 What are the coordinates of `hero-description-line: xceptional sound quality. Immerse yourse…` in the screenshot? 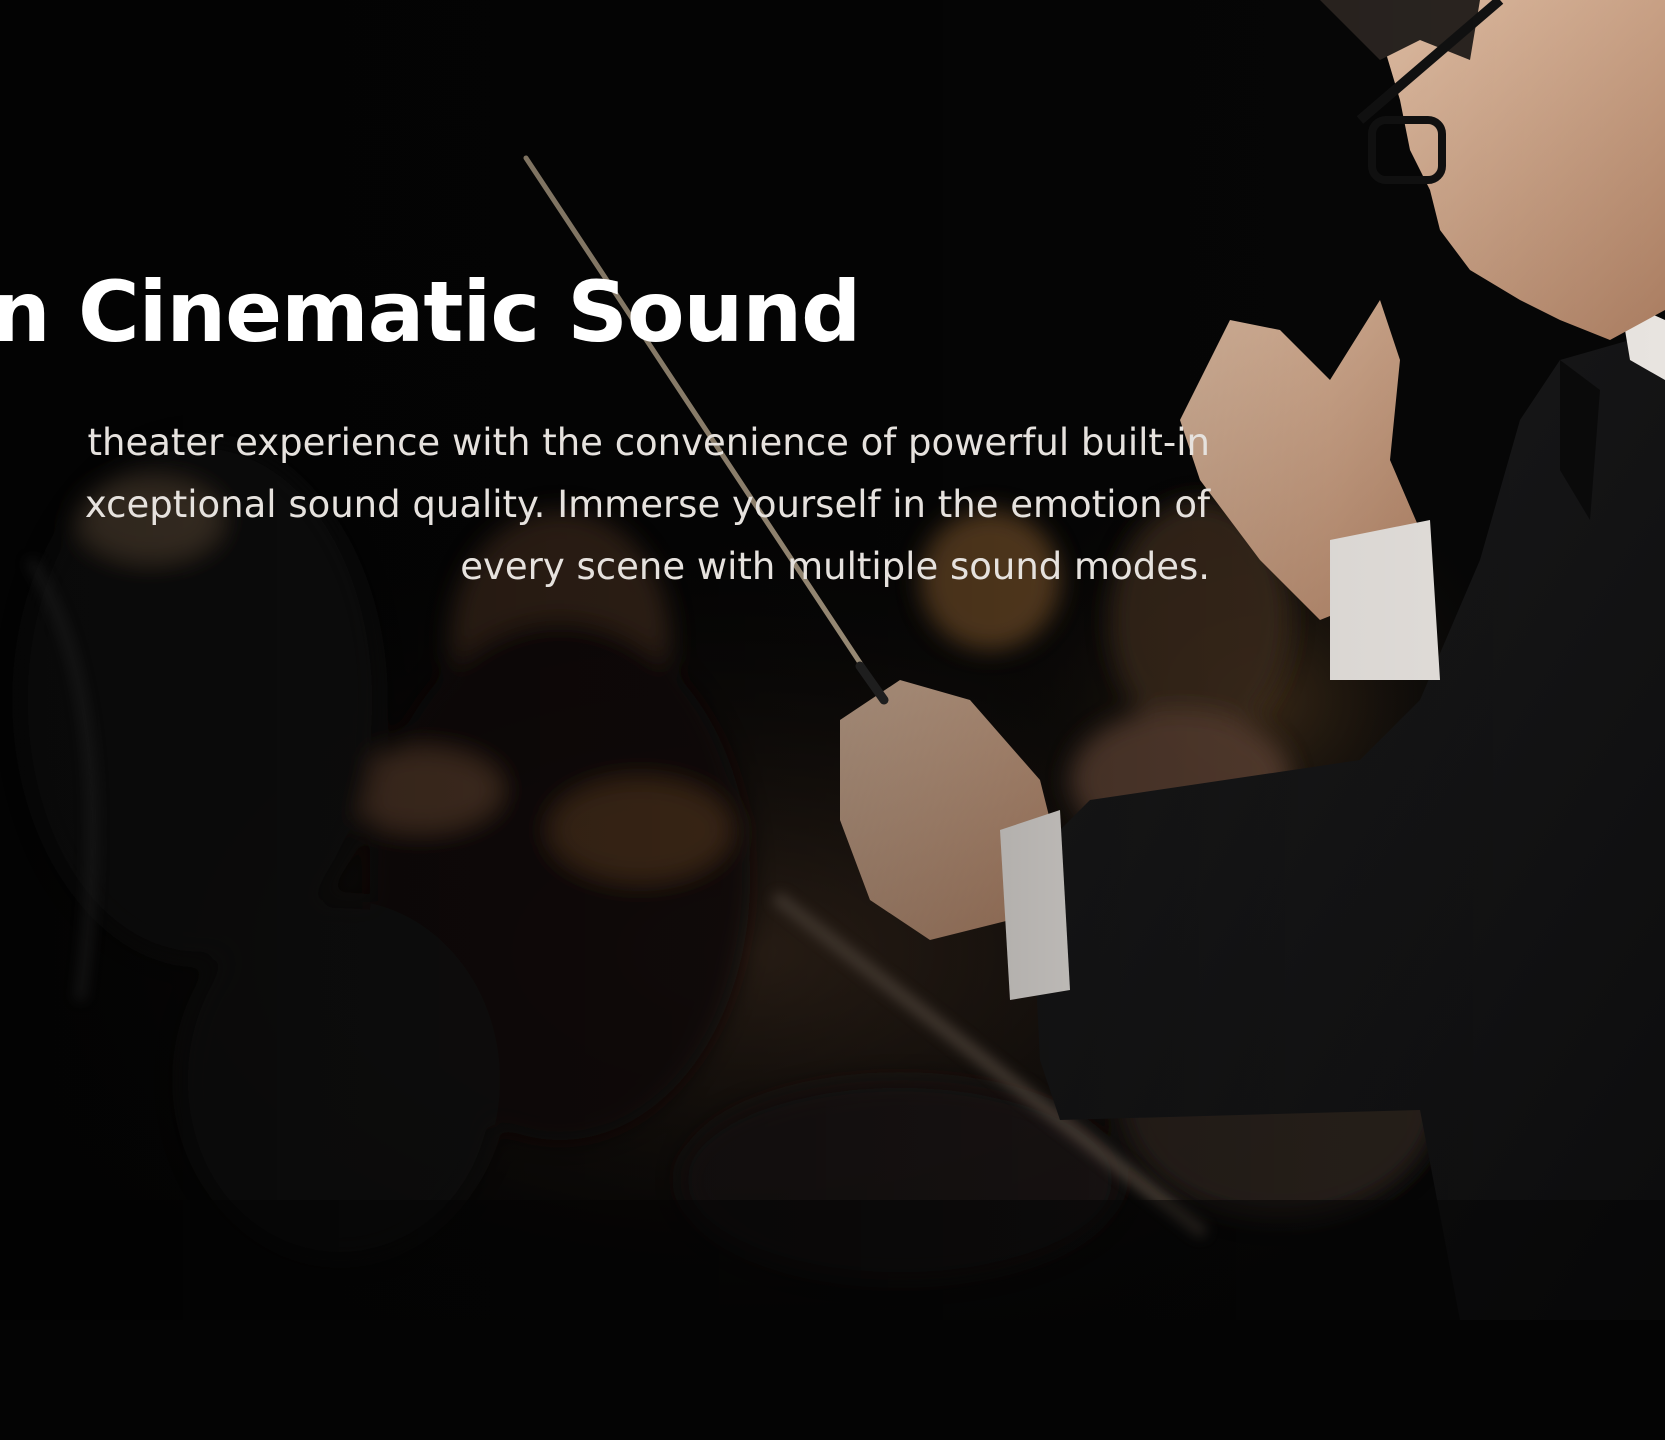 It's located at (647, 504).